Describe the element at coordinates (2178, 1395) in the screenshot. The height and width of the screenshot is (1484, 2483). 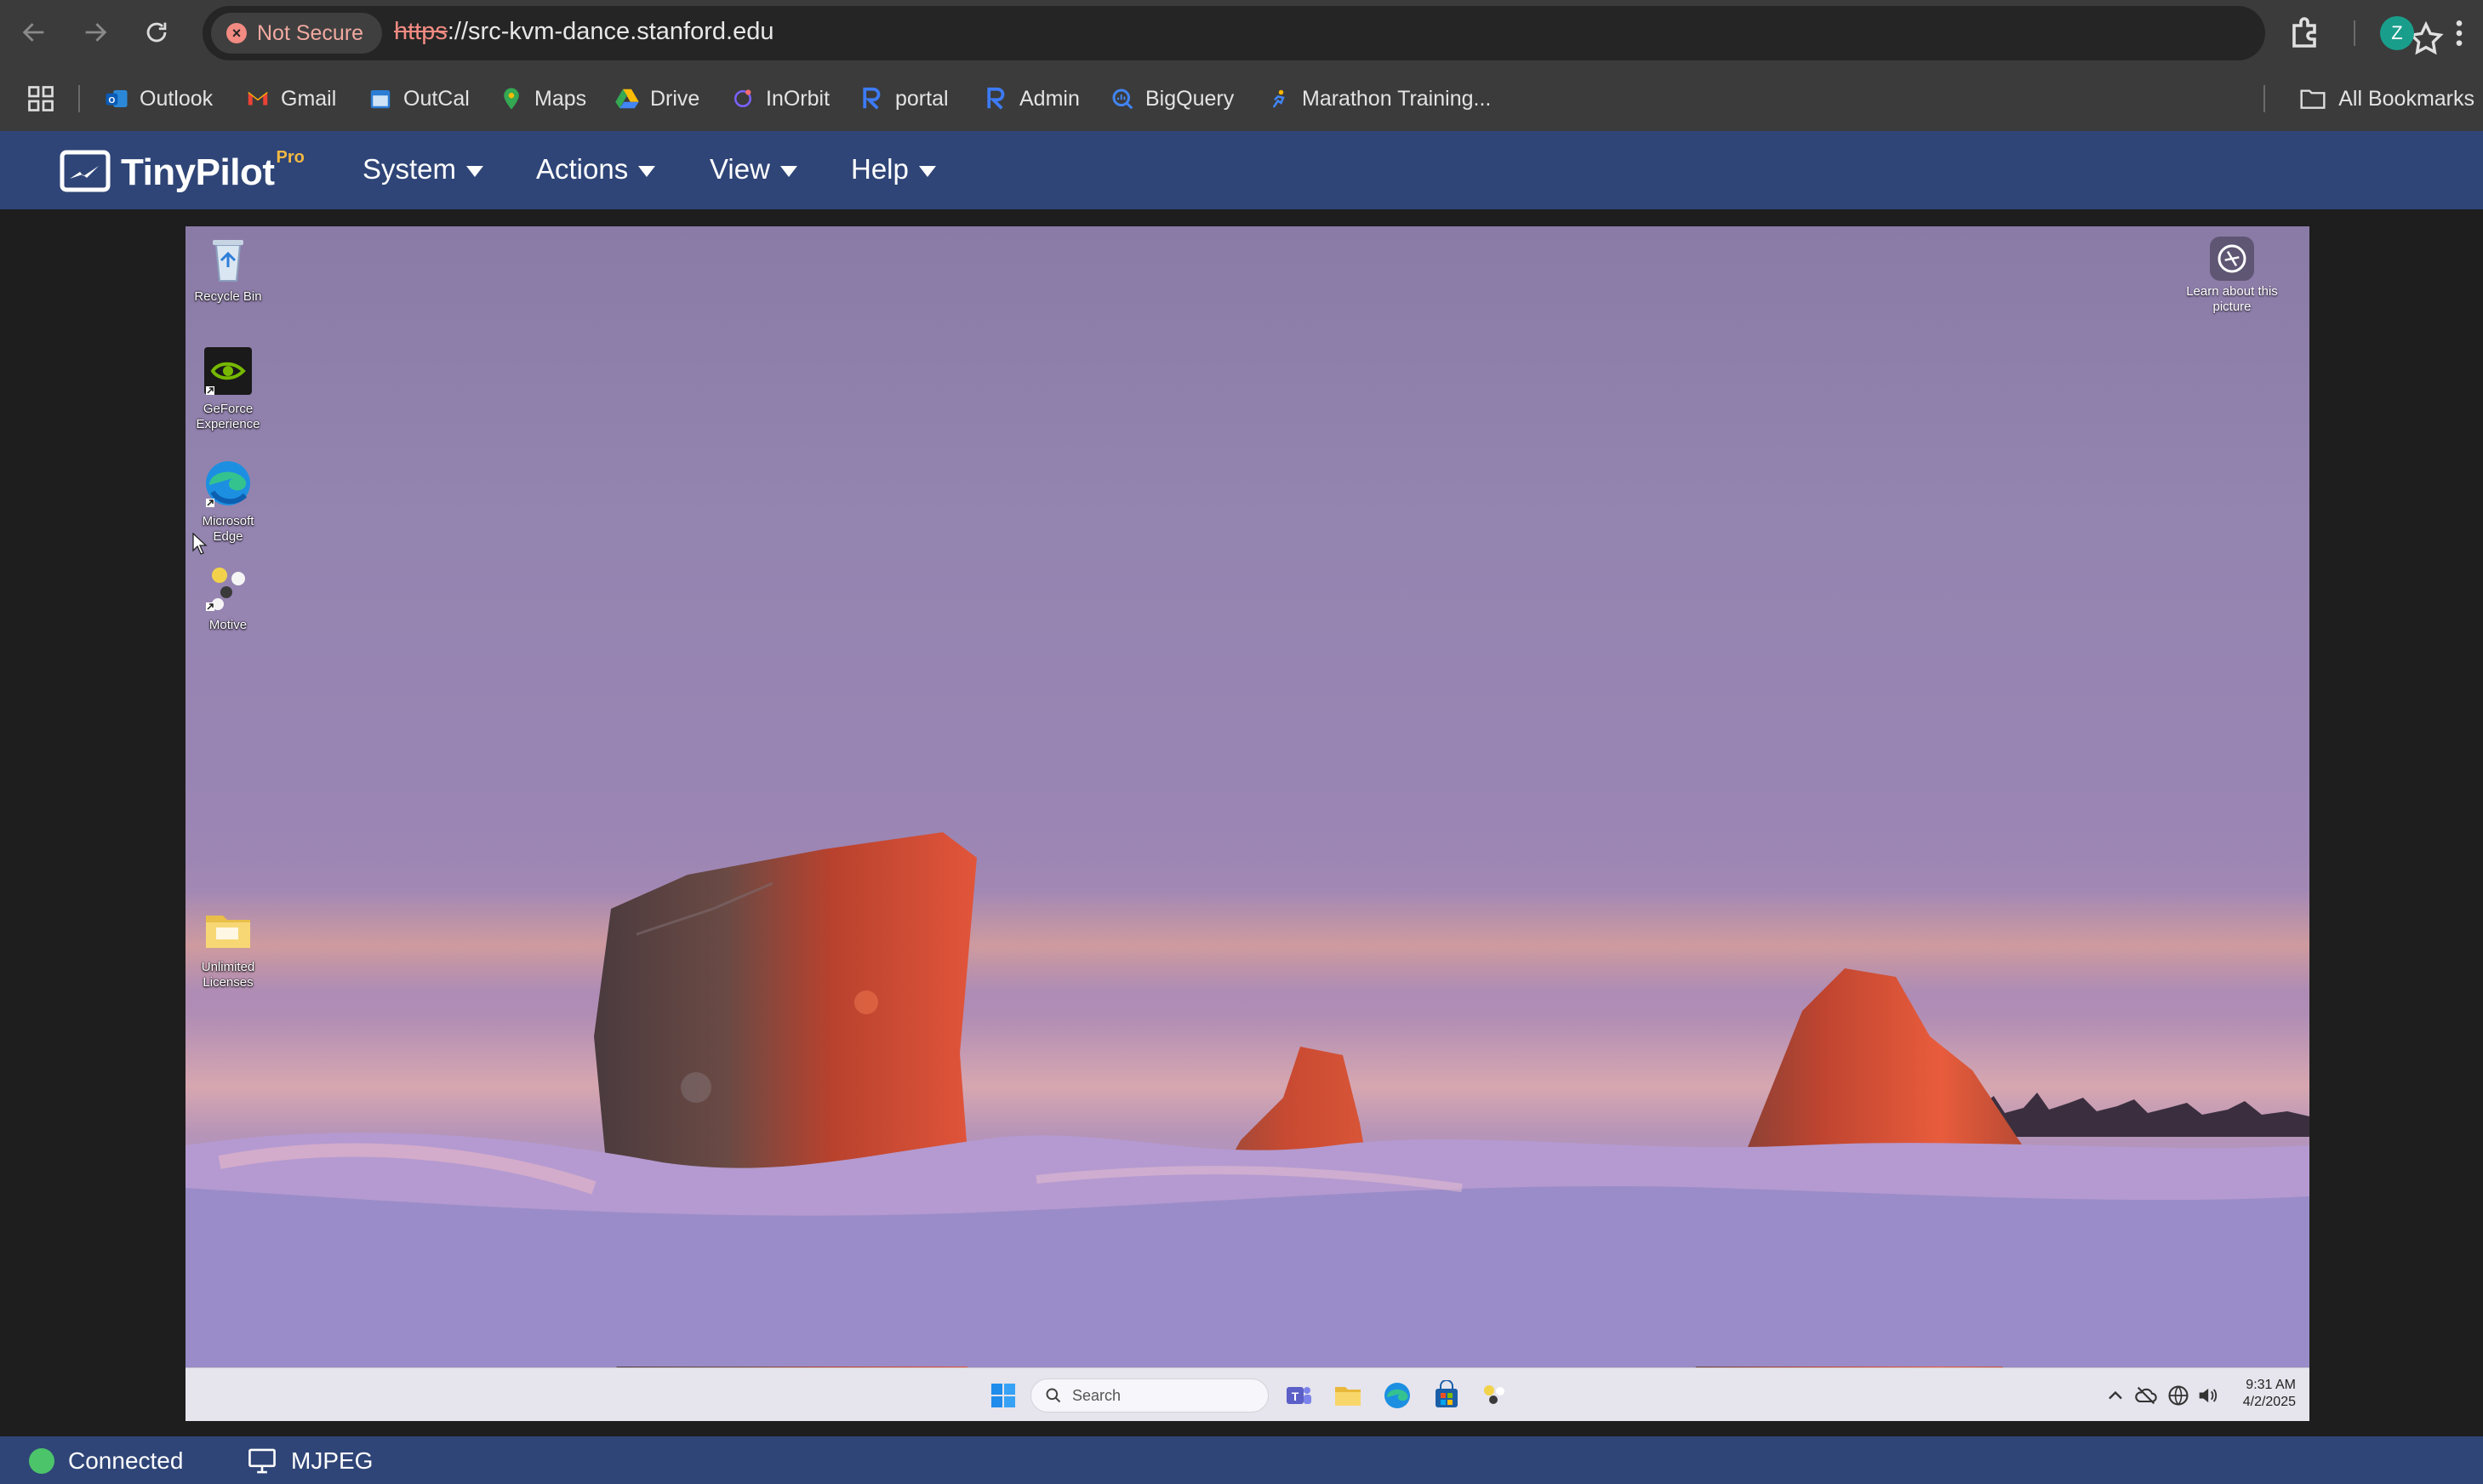
I see `network-globe-icon` at that location.